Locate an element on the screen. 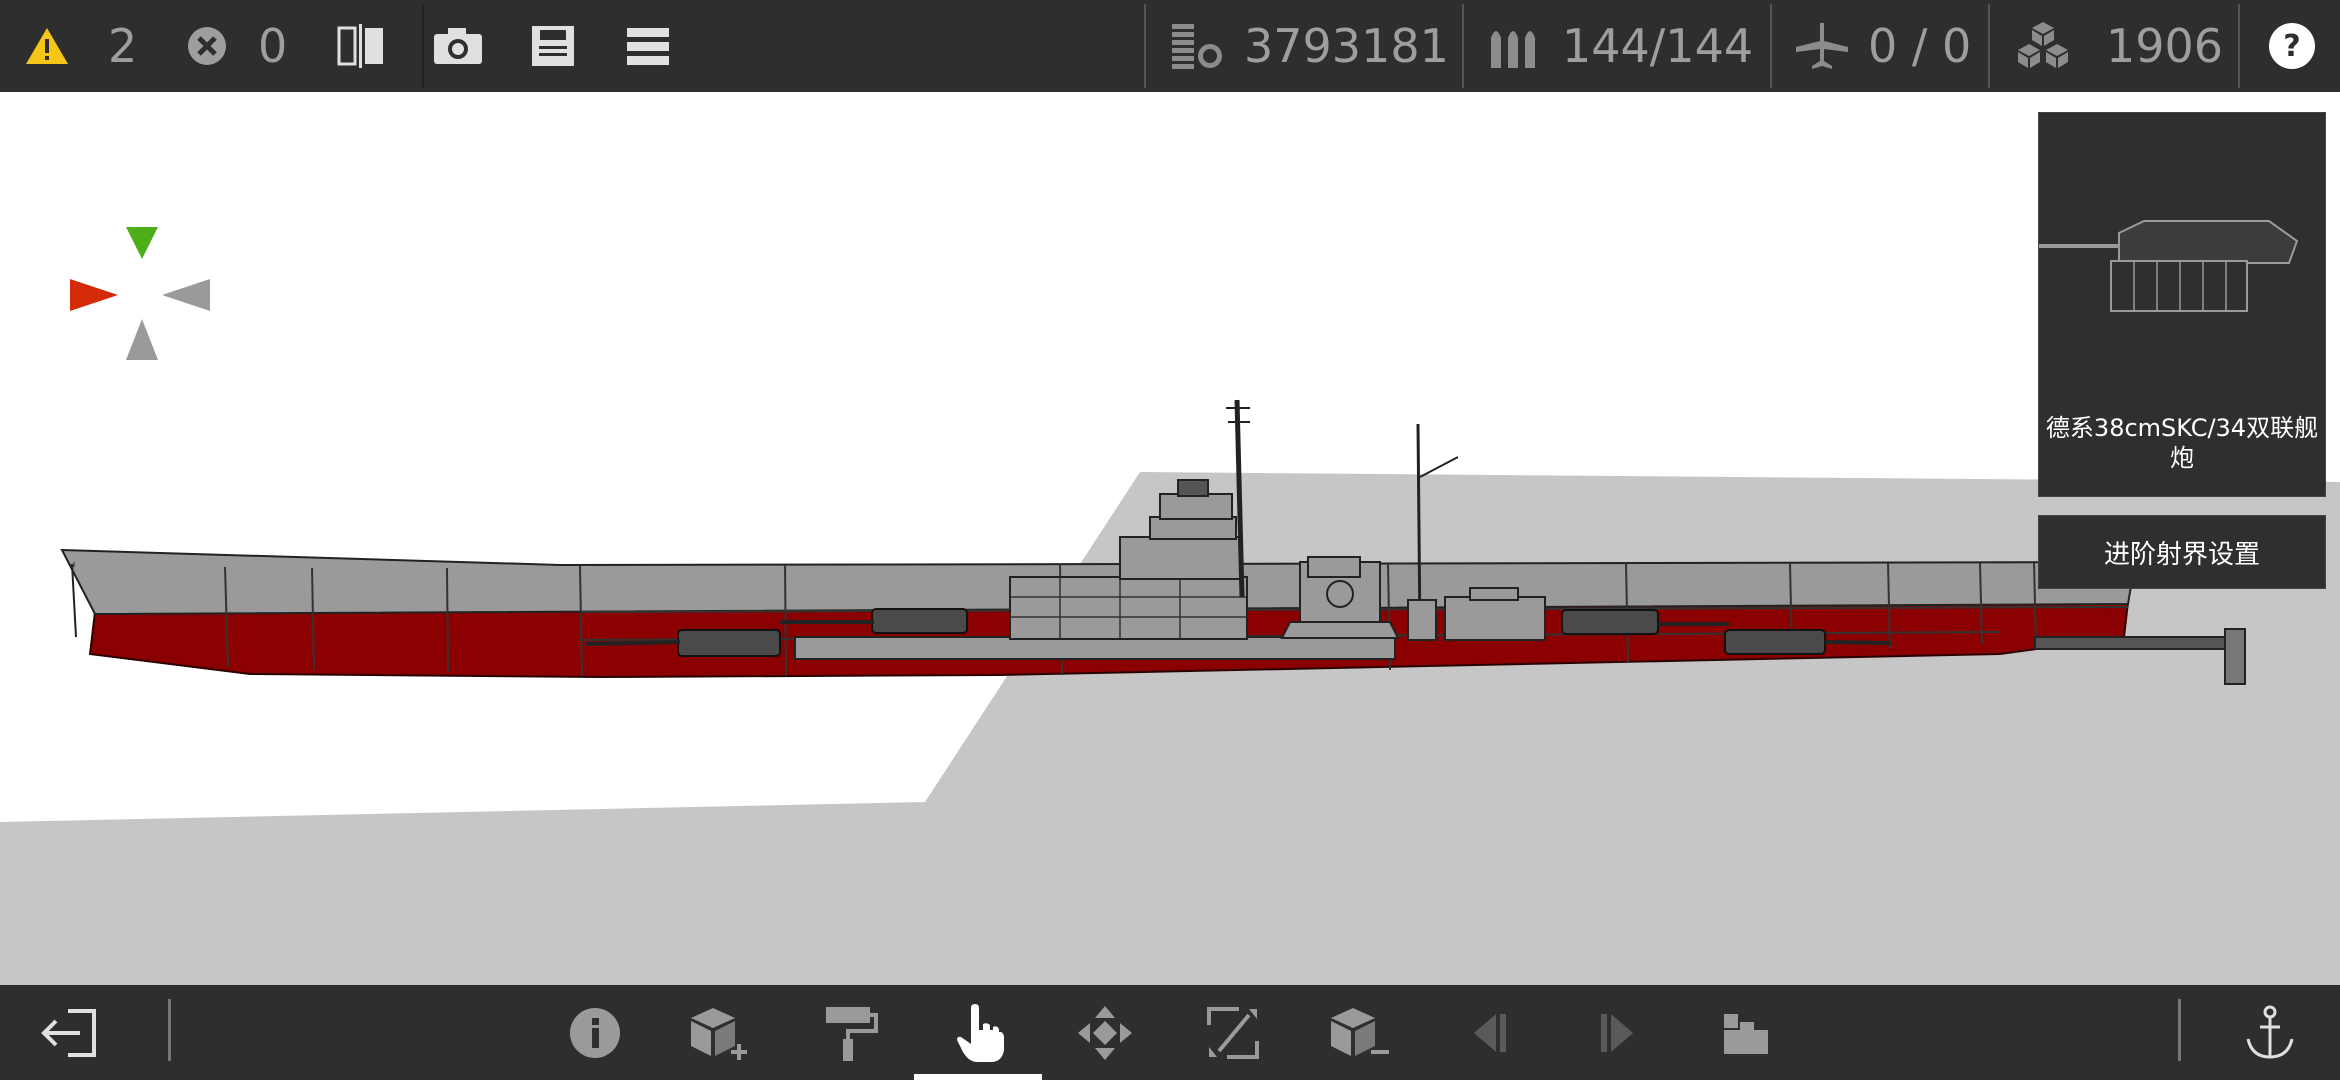 The height and width of the screenshot is (1080, 2340). cost-icon is located at coordinates (1197, 46).